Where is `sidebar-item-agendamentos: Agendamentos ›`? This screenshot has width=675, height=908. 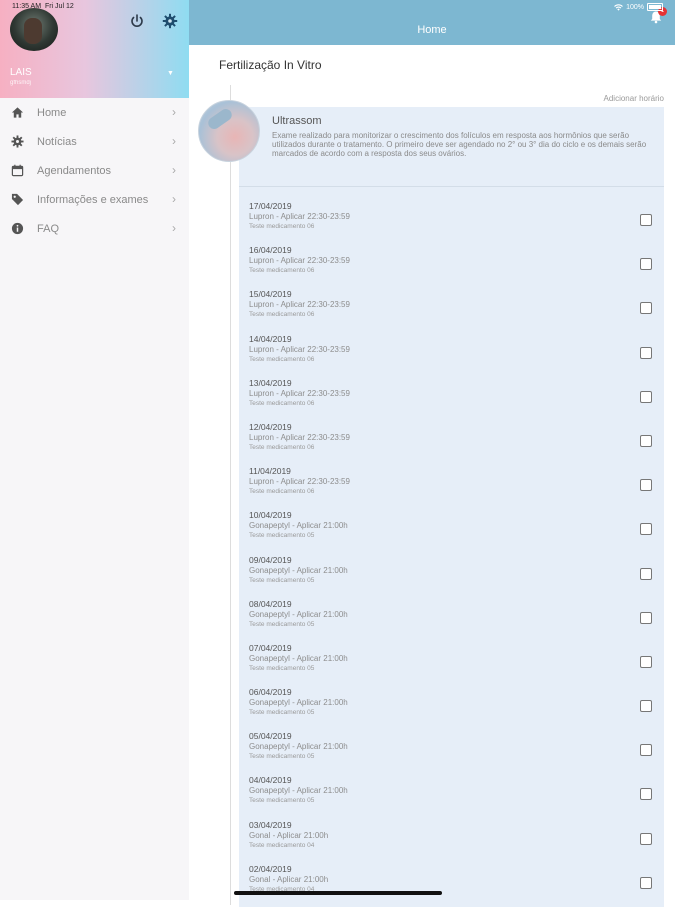
sidebar-item-agendamentos: Agendamentos › is located at coordinates (94, 170).